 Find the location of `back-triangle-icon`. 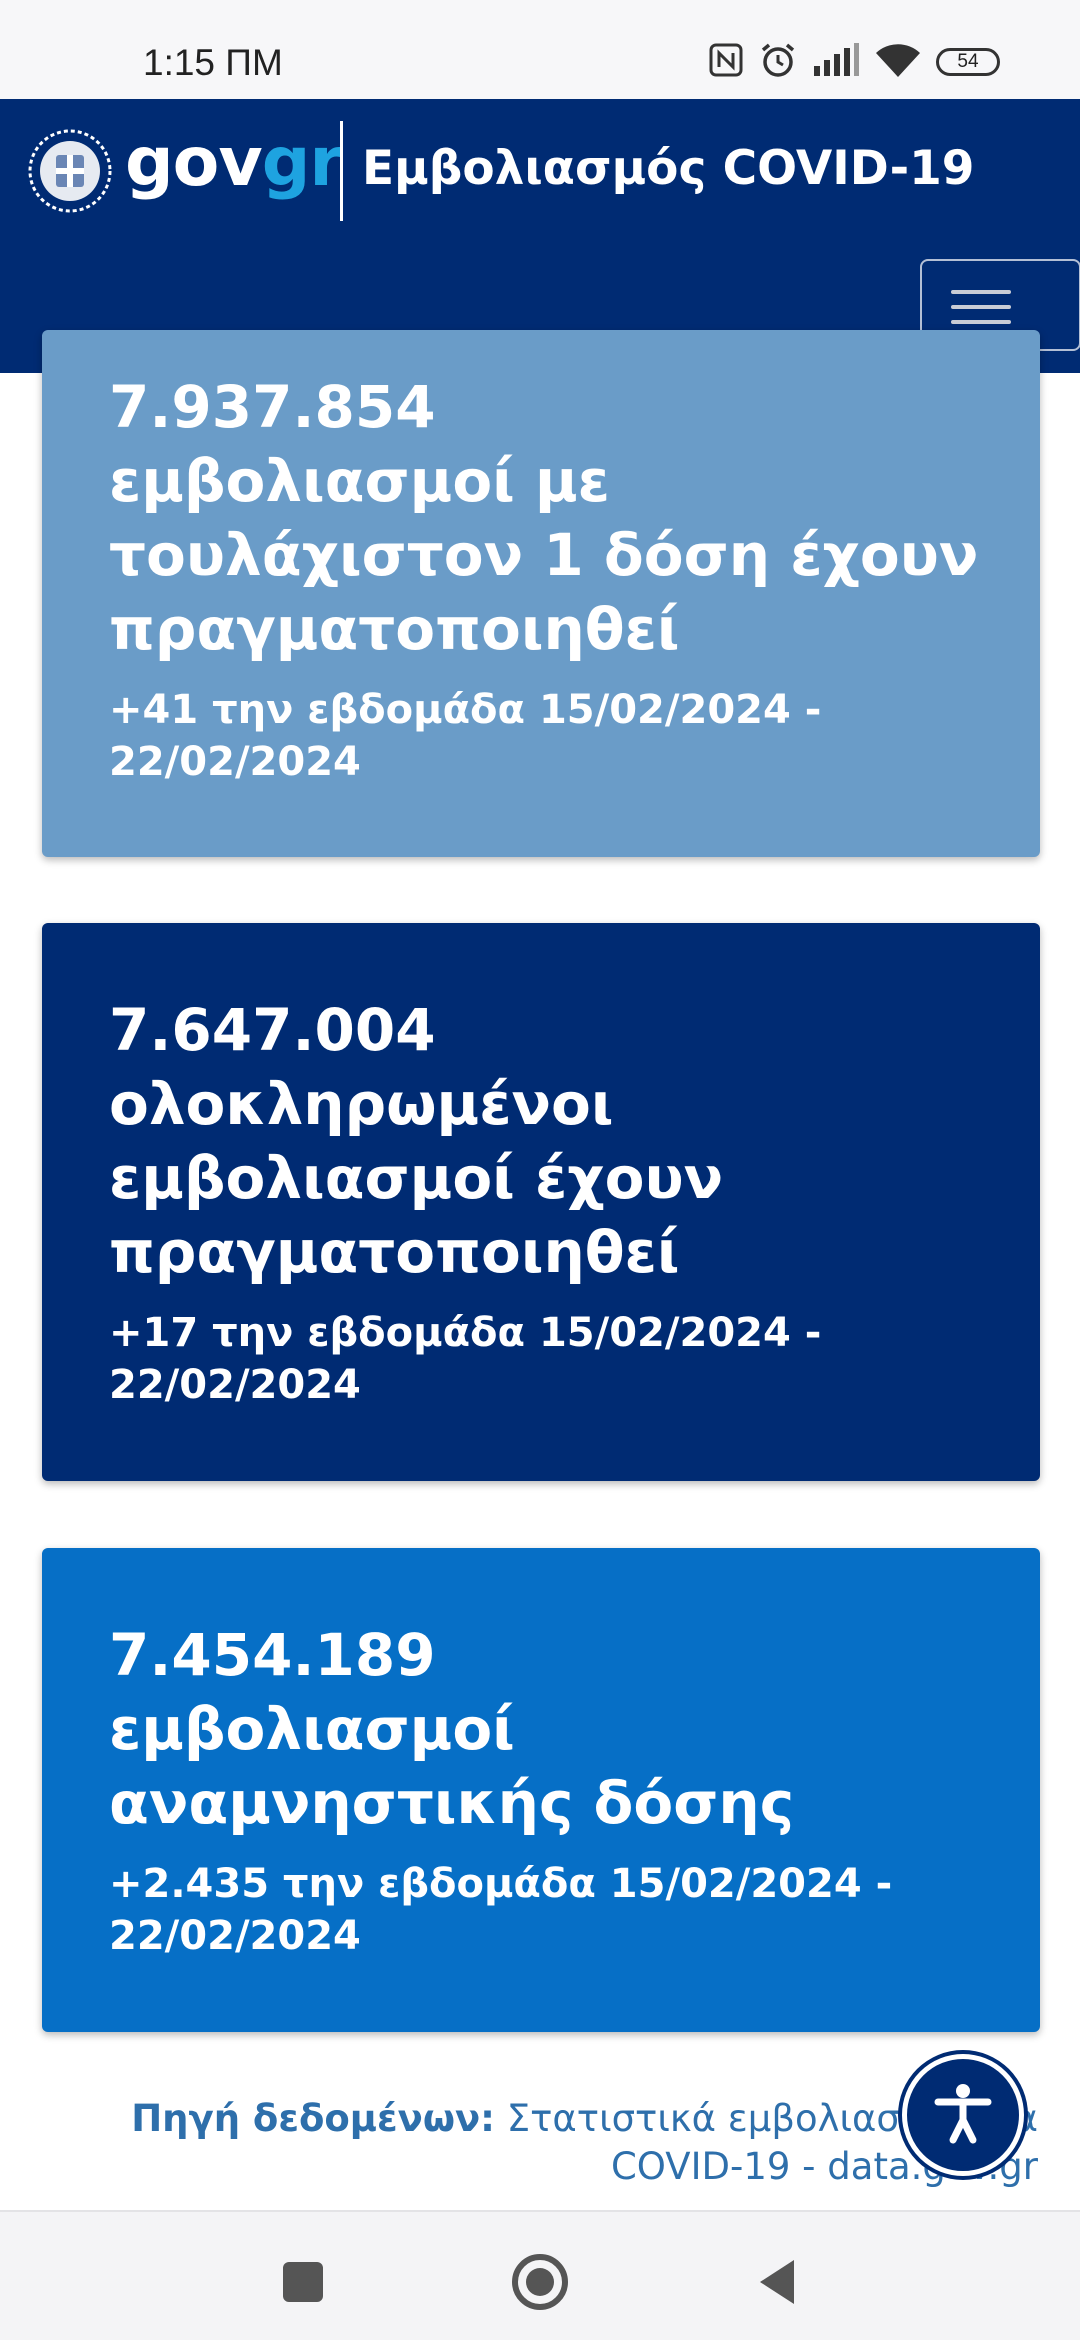

back-triangle-icon is located at coordinates (778, 2282).